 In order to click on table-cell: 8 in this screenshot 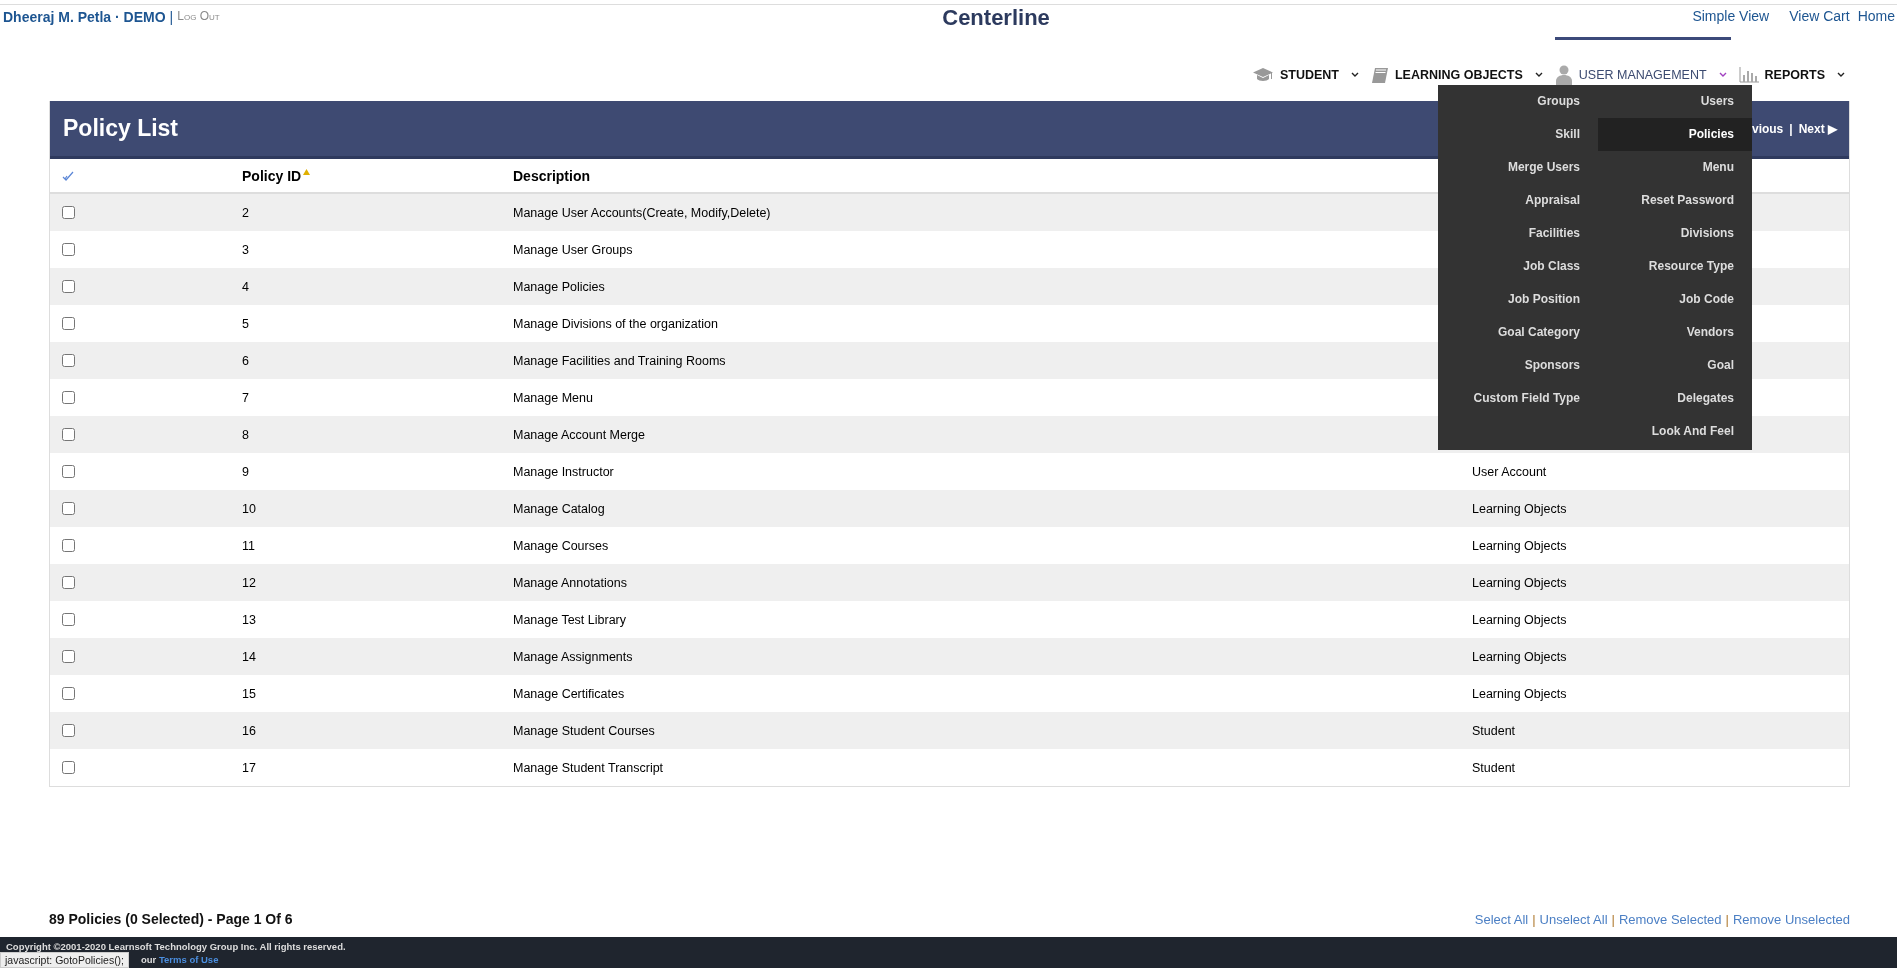, I will do `click(245, 434)`.